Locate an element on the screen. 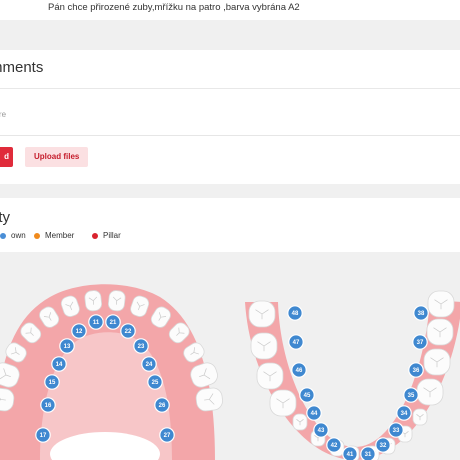 The width and height of the screenshot is (460, 460). tooth-badge-12: 12 is located at coordinates (79, 331).